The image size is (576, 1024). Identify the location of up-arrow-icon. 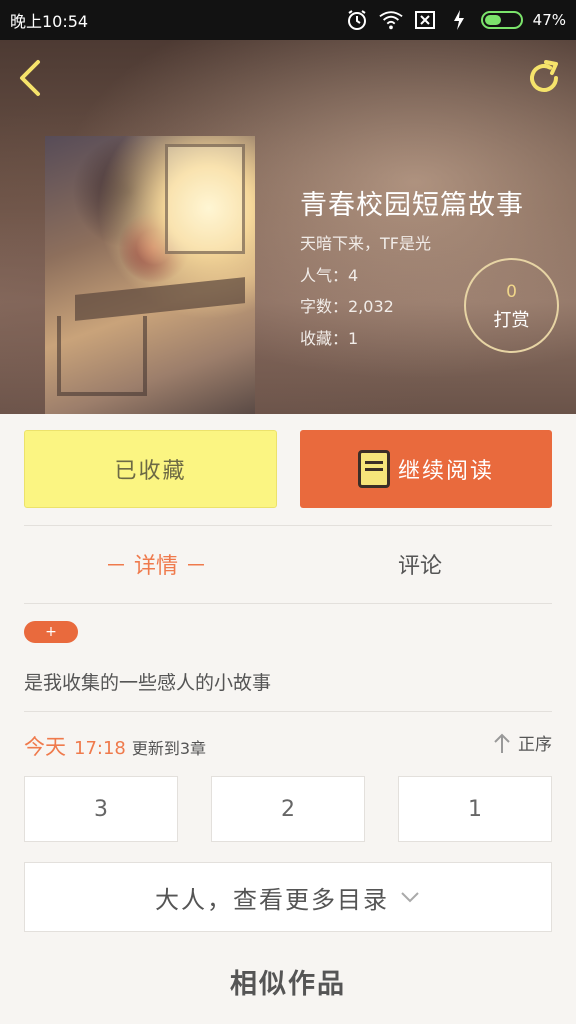
(502, 743).